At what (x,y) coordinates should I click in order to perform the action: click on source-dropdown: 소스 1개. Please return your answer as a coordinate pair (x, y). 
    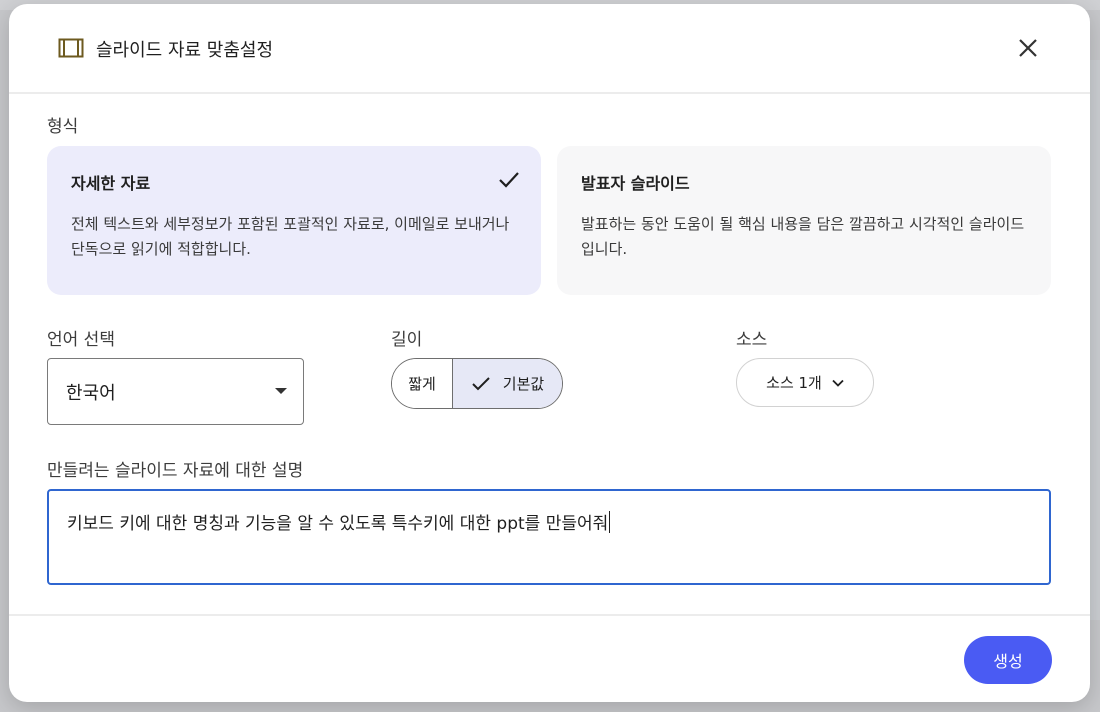
    Looking at the image, I should click on (805, 382).